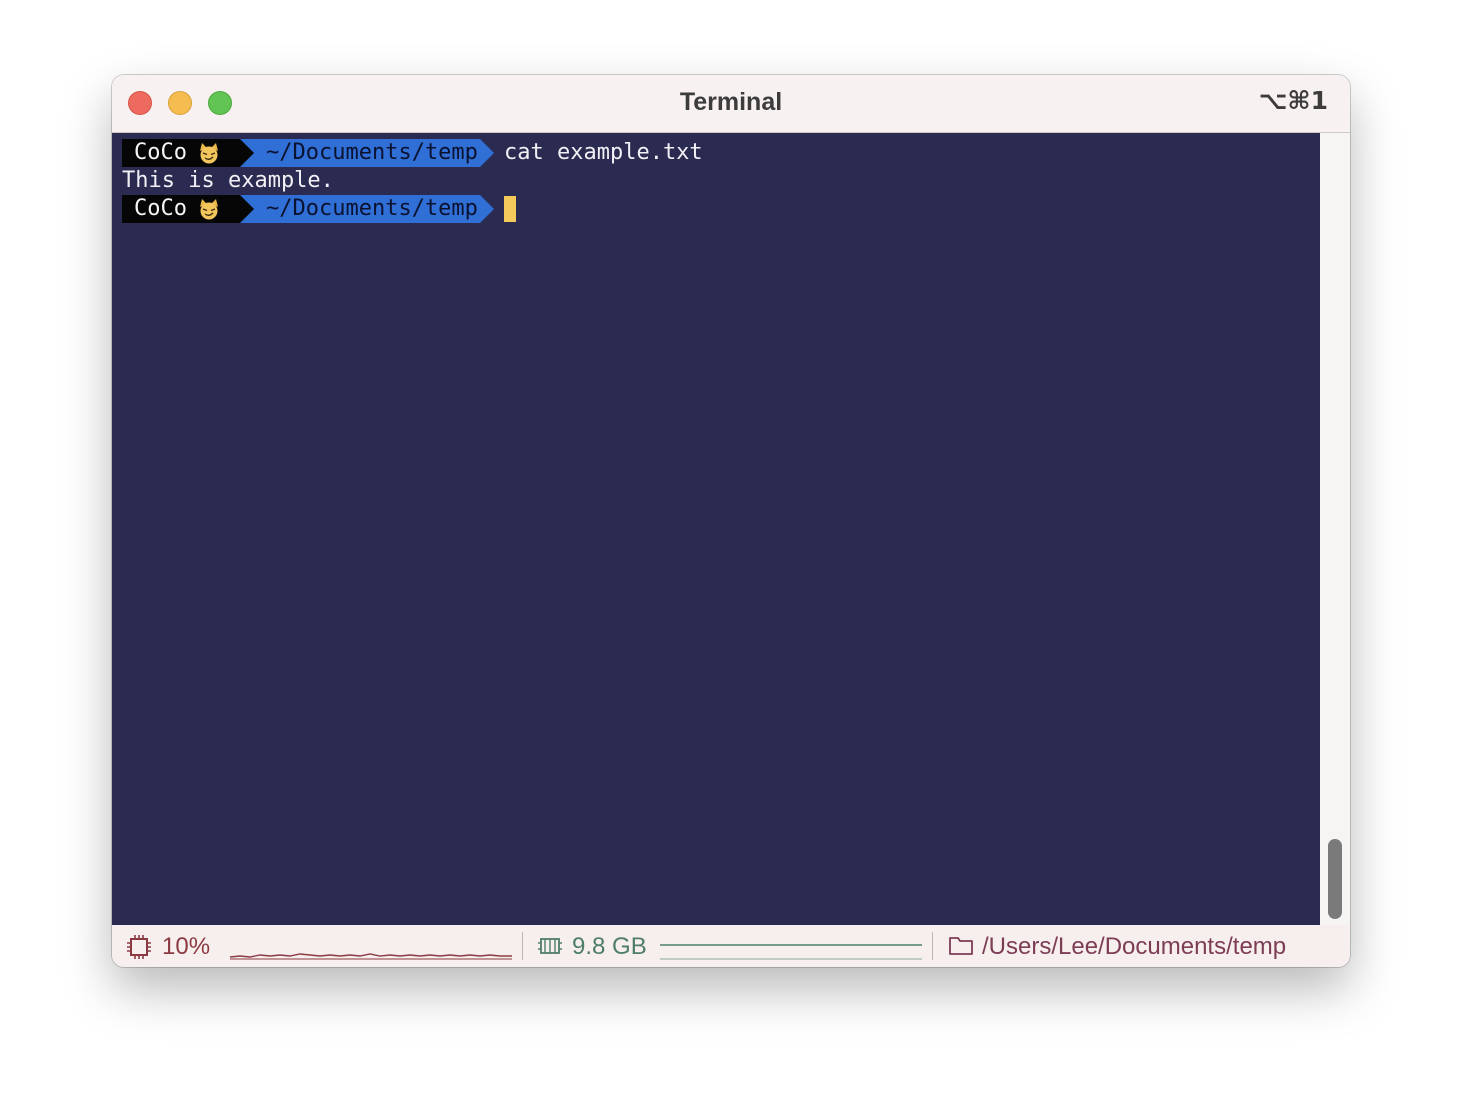  Describe the element at coordinates (603, 152) in the screenshot. I see `prompt-command: cat example.txt` at that location.